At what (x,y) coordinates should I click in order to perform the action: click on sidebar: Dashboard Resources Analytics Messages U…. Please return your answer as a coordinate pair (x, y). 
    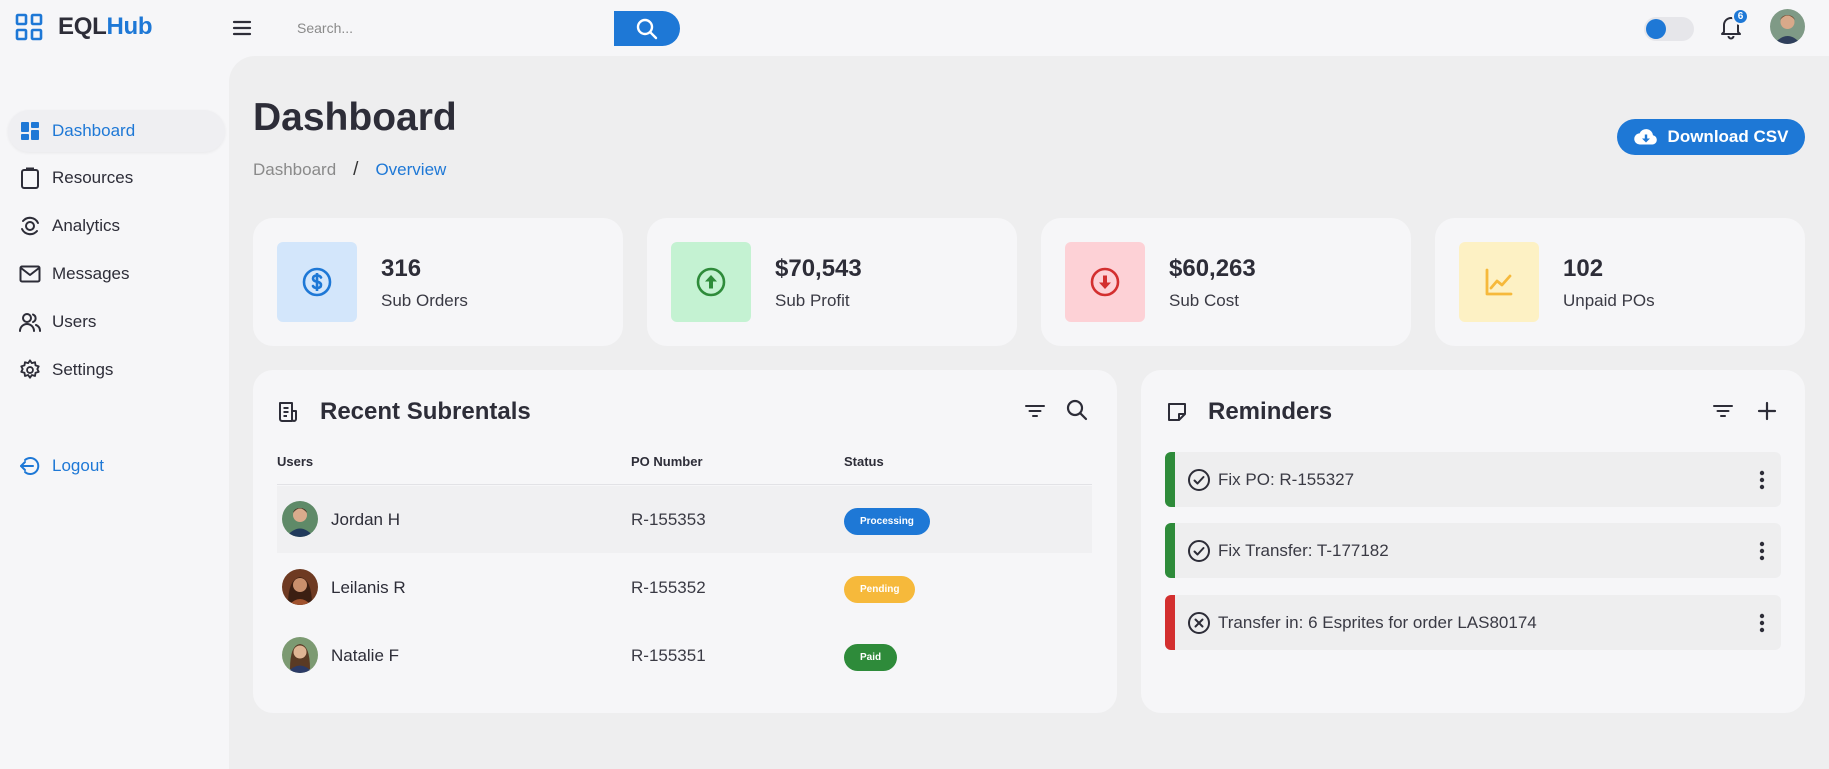
    Looking at the image, I should click on (114, 412).